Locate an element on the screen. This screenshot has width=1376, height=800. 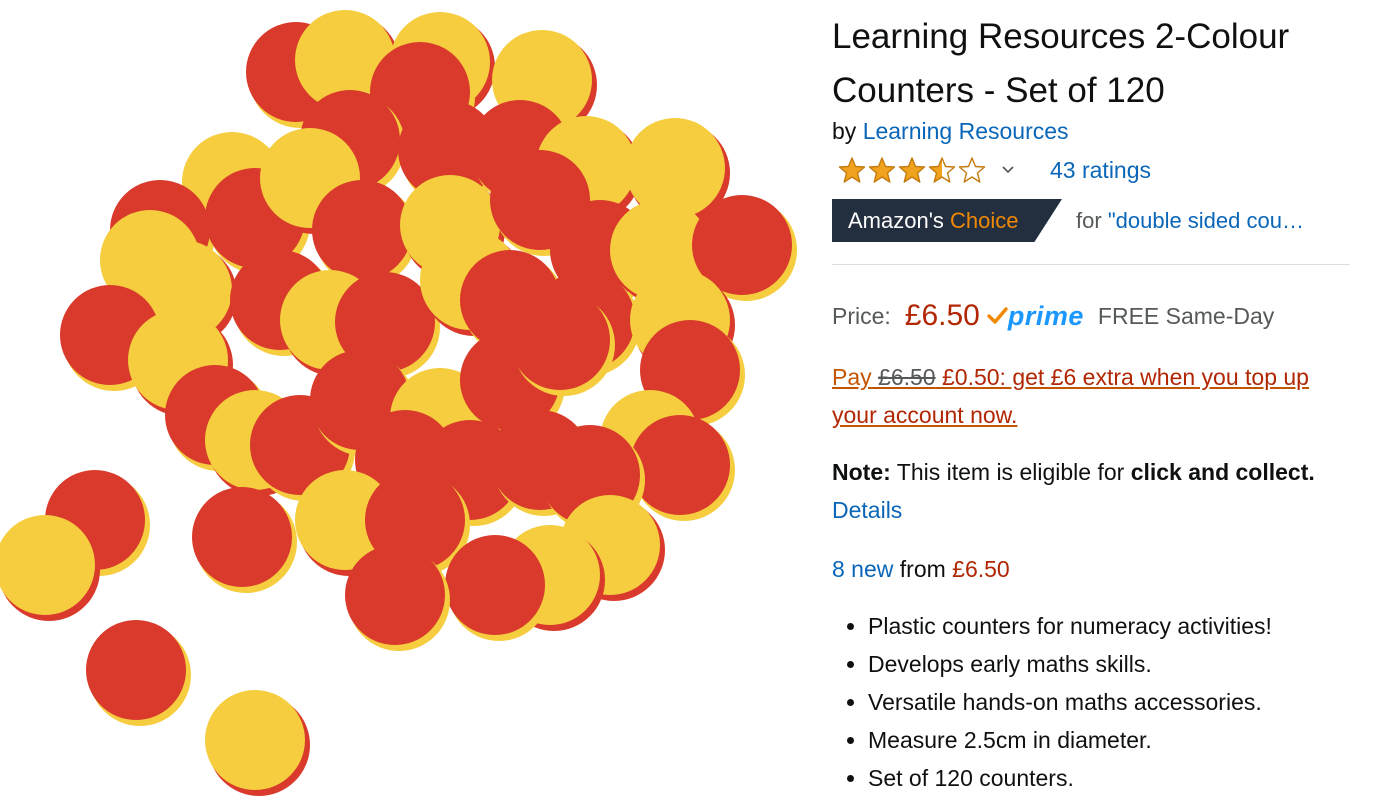
delivery-text: FREE Same-Day is located at coordinates (1186, 315).